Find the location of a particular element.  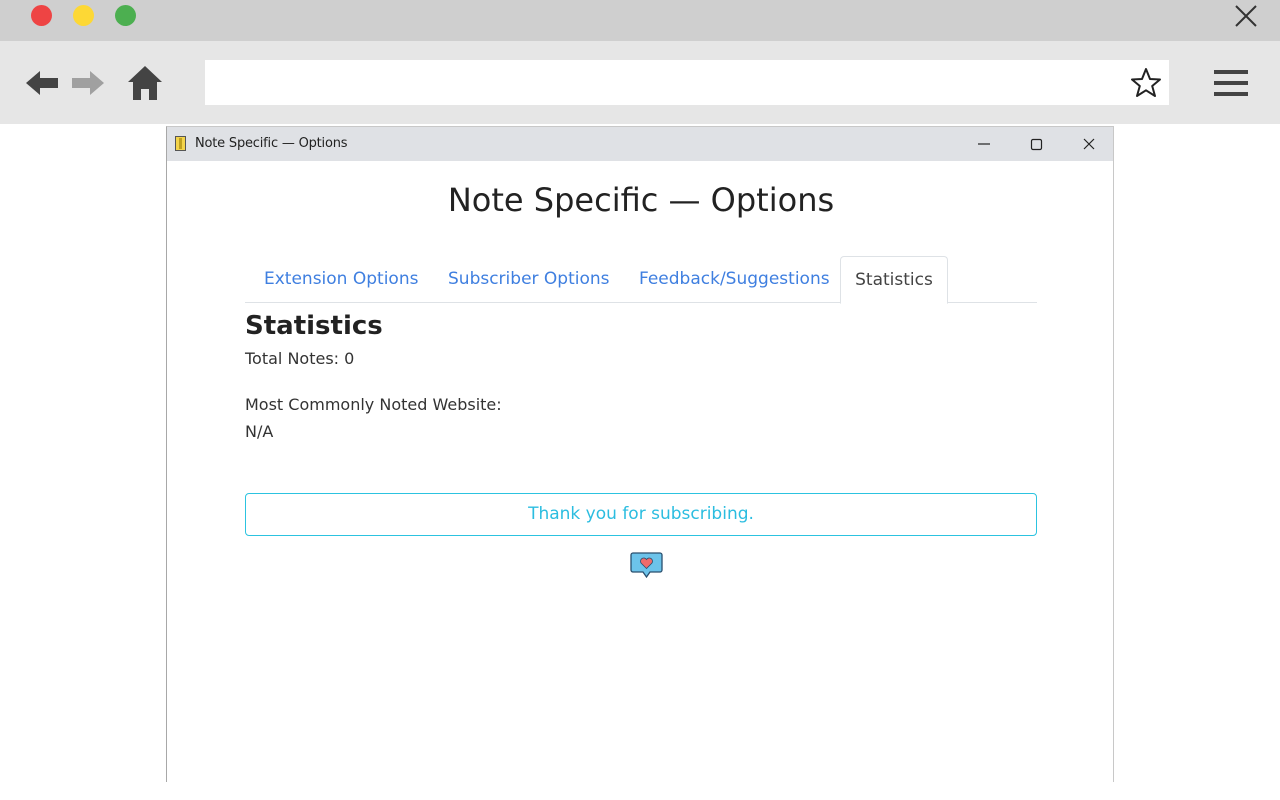

close-window-button is located at coordinates (1089, 144).